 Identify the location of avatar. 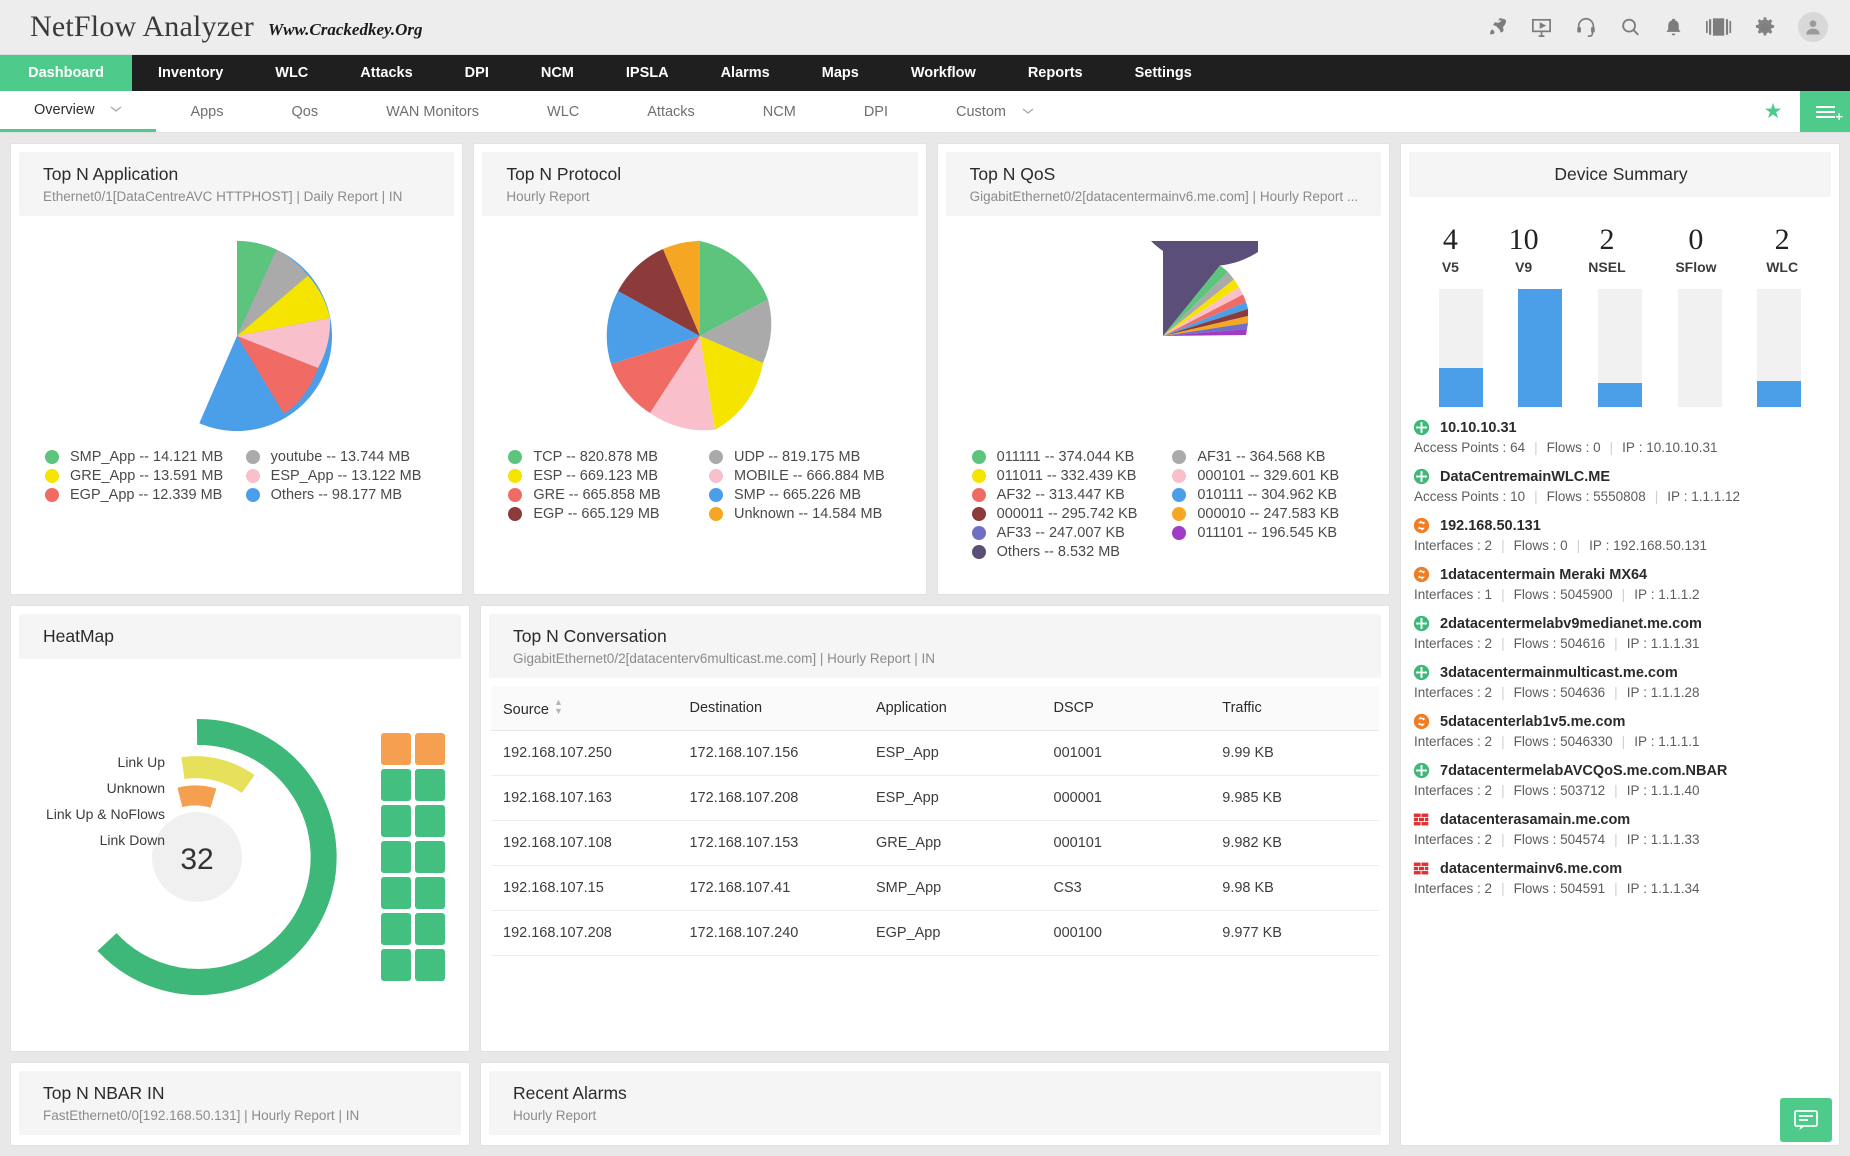
(1813, 27).